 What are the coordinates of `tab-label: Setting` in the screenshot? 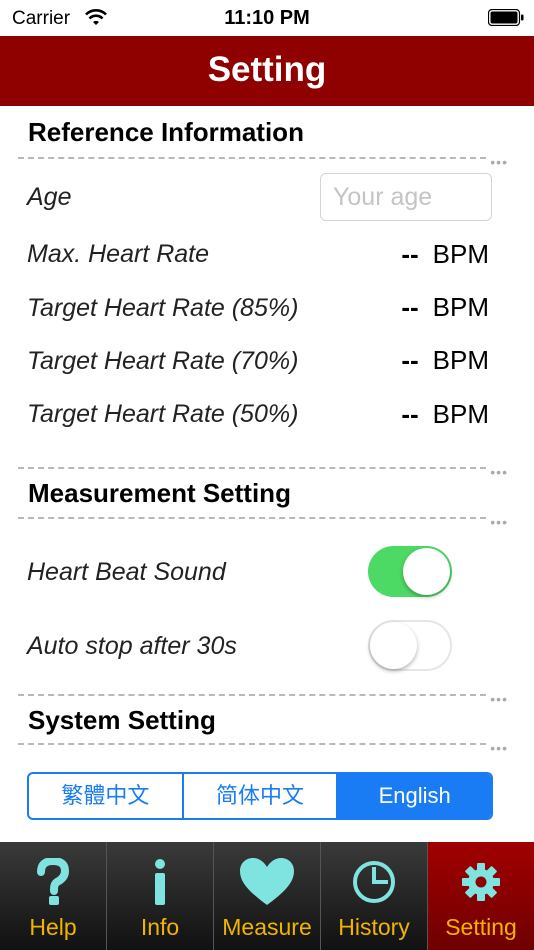 It's located at (481, 927).